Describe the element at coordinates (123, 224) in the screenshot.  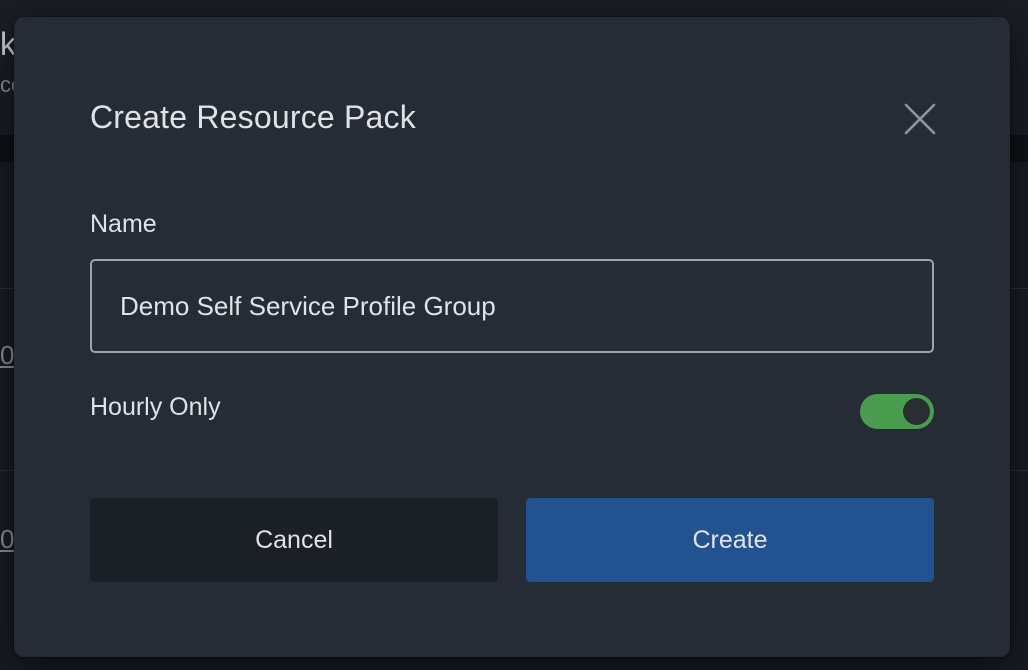
I see `name-label: Name` at that location.